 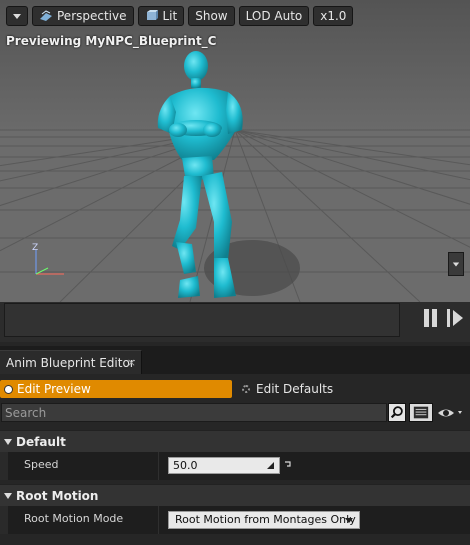 What do you see at coordinates (295, 389) in the screenshot?
I see `edit-defaults-label: Edit Defaults` at bounding box center [295, 389].